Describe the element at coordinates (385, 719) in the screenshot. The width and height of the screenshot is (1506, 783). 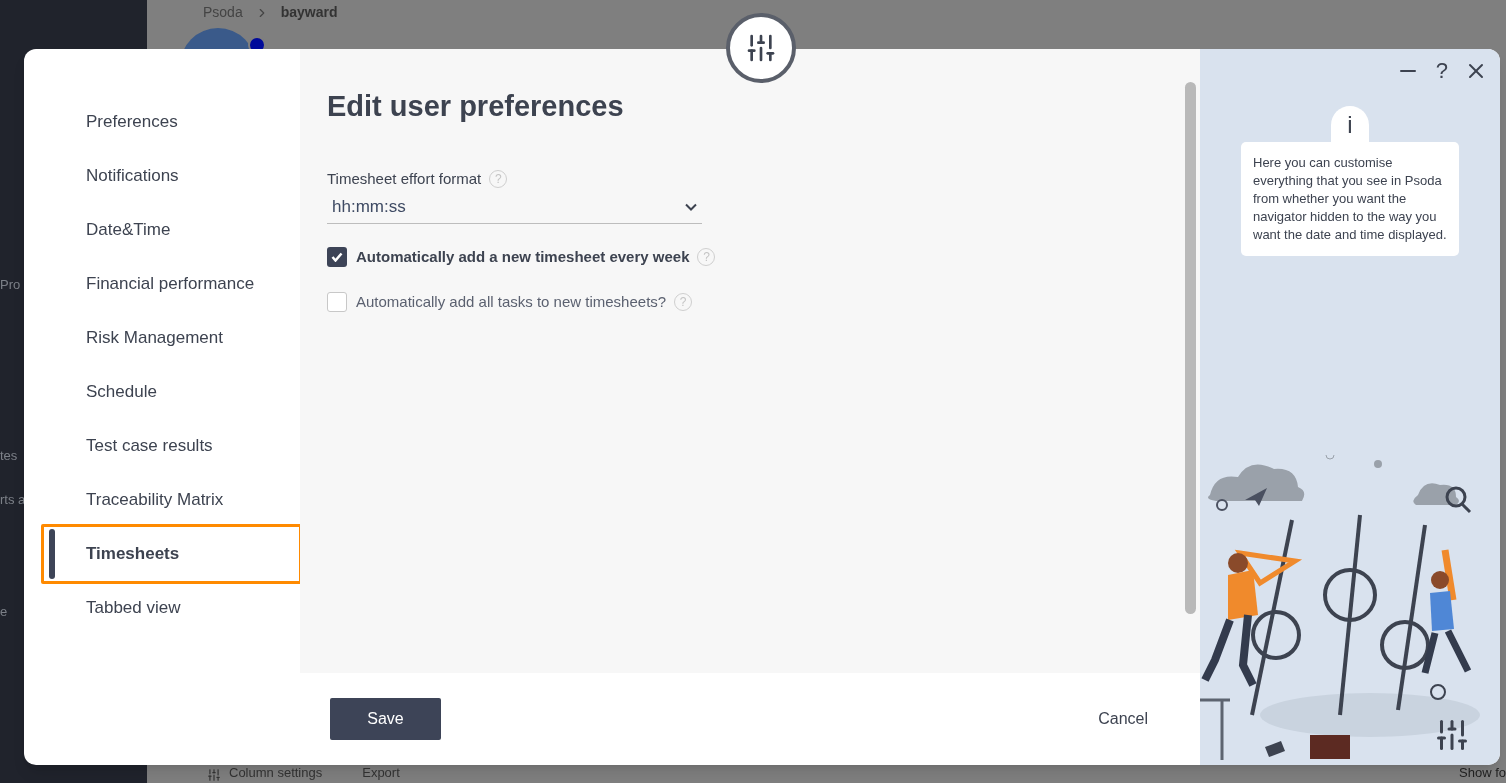
I see `save-button: Save` at that location.